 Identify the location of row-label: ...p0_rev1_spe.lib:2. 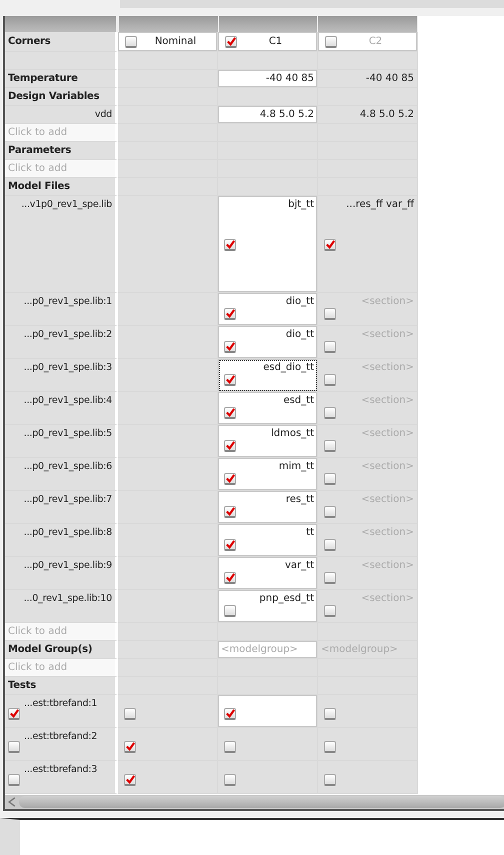
(67, 335).